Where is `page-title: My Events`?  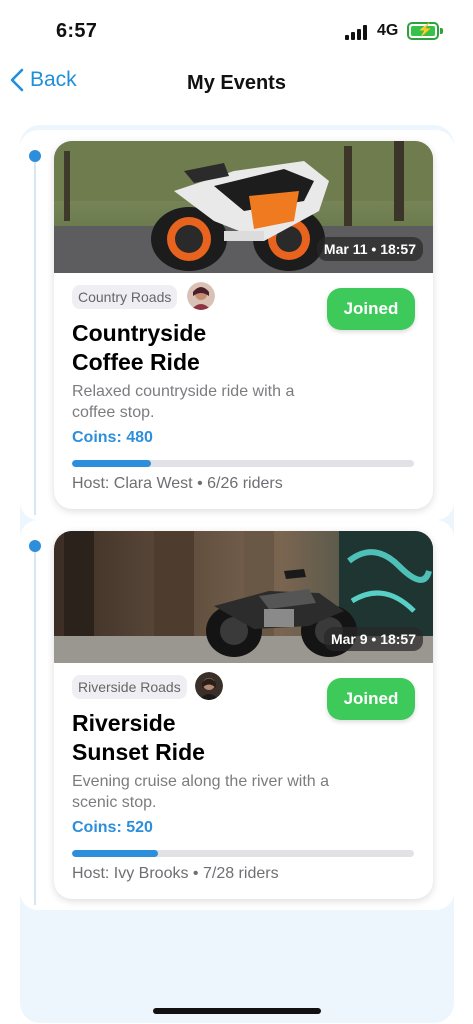
page-title: My Events is located at coordinates (236, 83).